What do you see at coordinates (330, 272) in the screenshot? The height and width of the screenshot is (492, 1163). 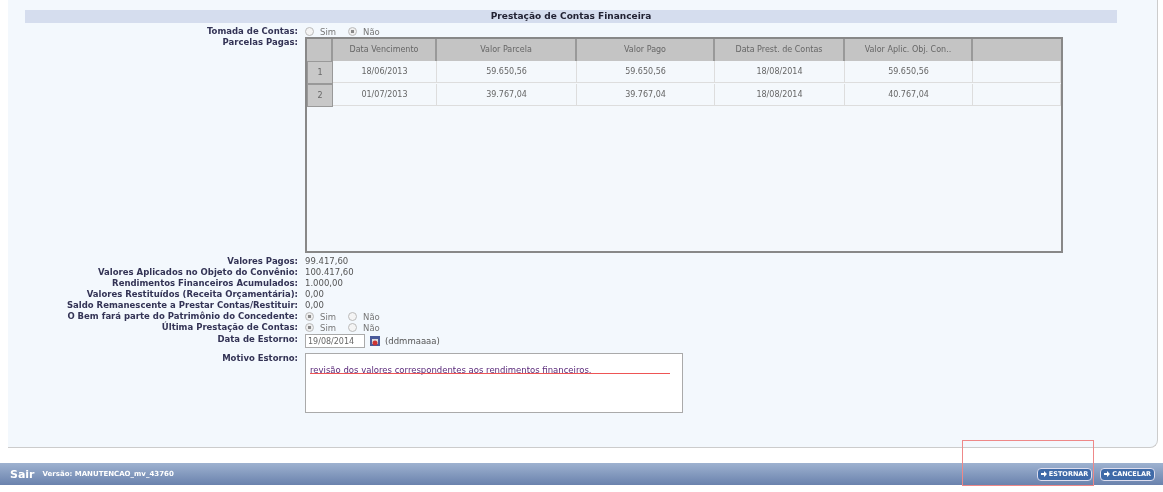 I see `field-value: 100.417,60` at bounding box center [330, 272].